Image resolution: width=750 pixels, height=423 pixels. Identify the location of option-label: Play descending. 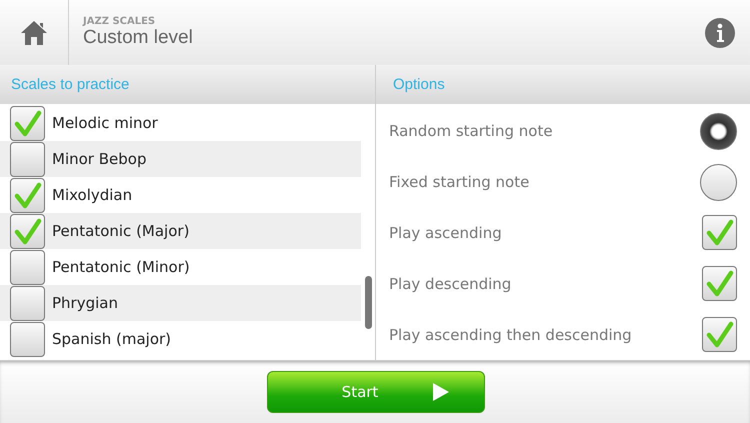
(450, 283).